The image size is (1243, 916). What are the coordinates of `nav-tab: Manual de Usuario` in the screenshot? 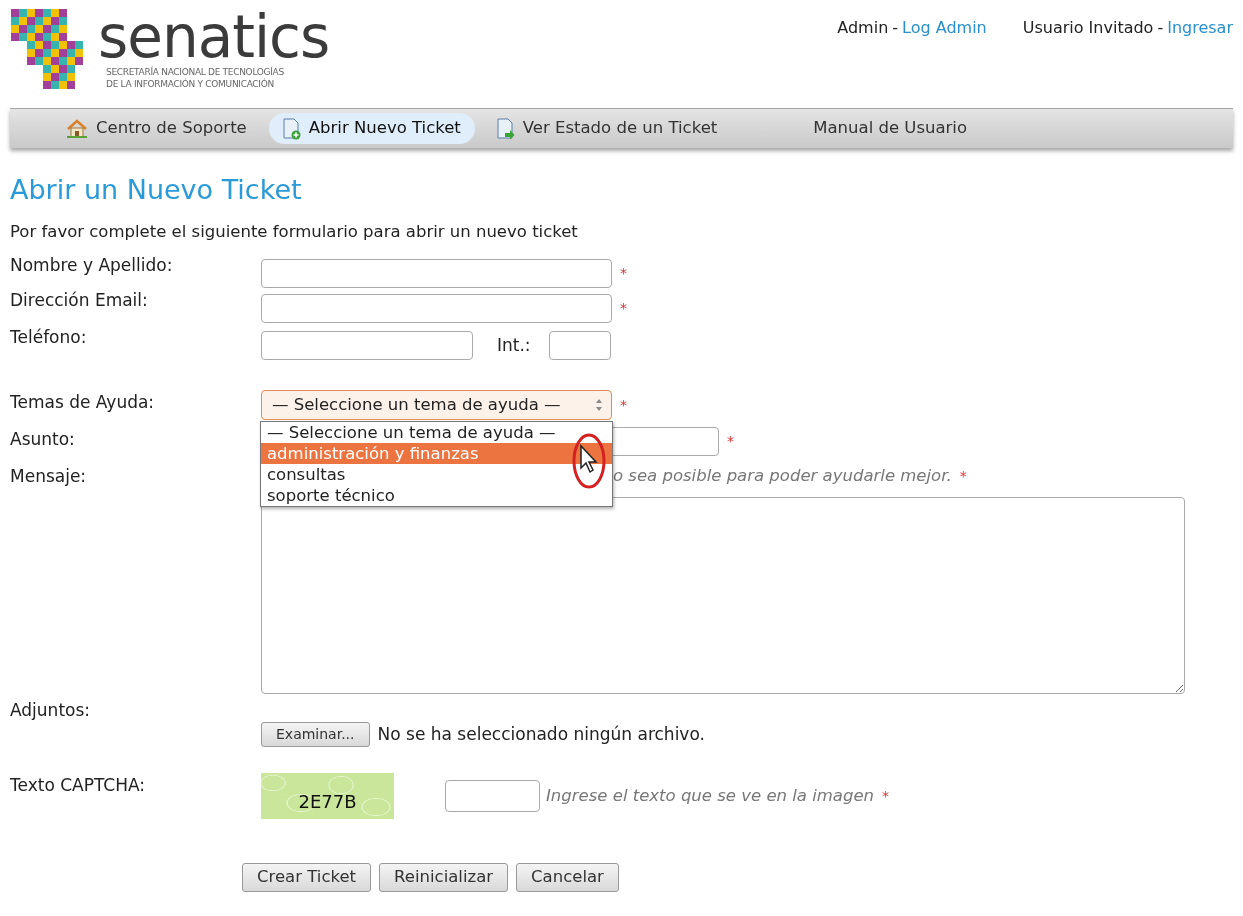 It's located at (890, 128).